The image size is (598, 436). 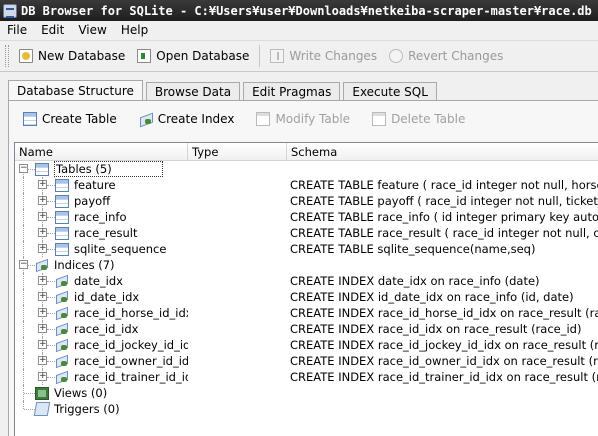 What do you see at coordinates (62, 329) in the screenshot?
I see `index-icon` at bounding box center [62, 329].